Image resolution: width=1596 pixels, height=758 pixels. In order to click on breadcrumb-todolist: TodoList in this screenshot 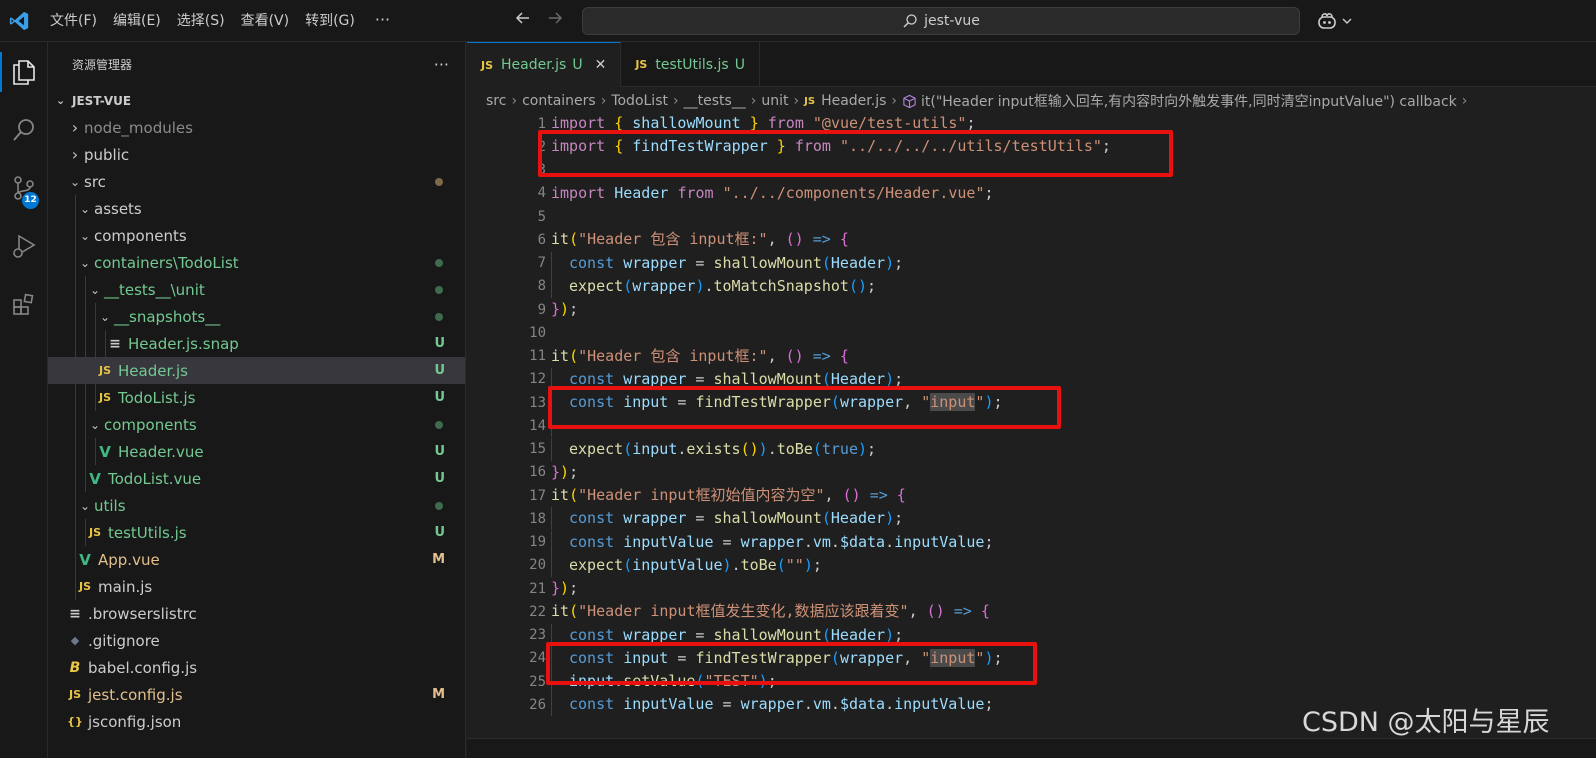, I will do `click(639, 101)`.